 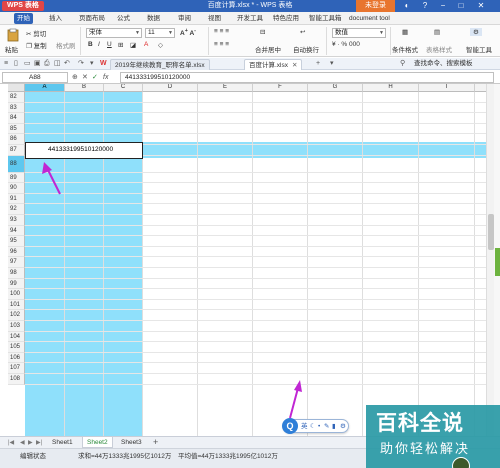 I want to click on row-header-92: 92, so click(x=16, y=209).